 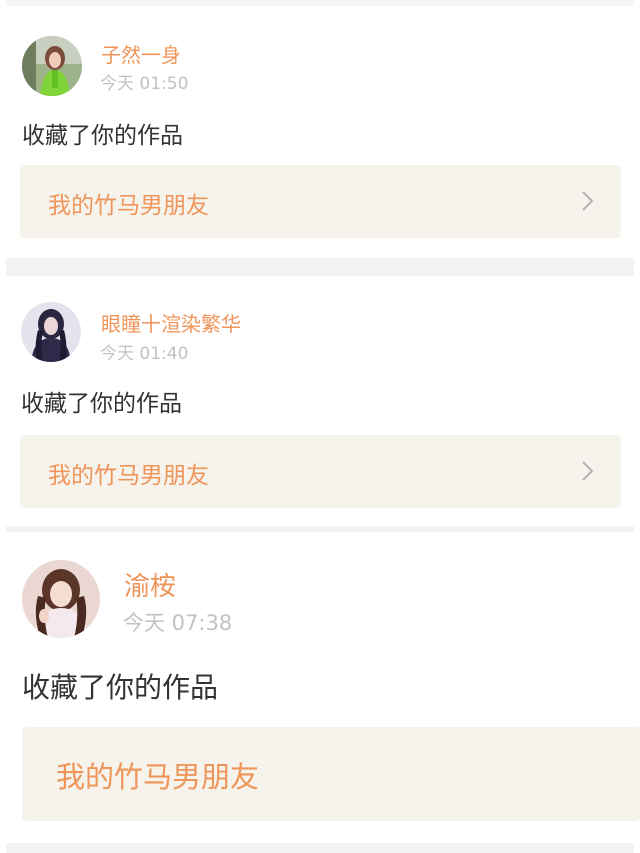 What do you see at coordinates (150, 584) in the screenshot?
I see `username: 渝桉` at bounding box center [150, 584].